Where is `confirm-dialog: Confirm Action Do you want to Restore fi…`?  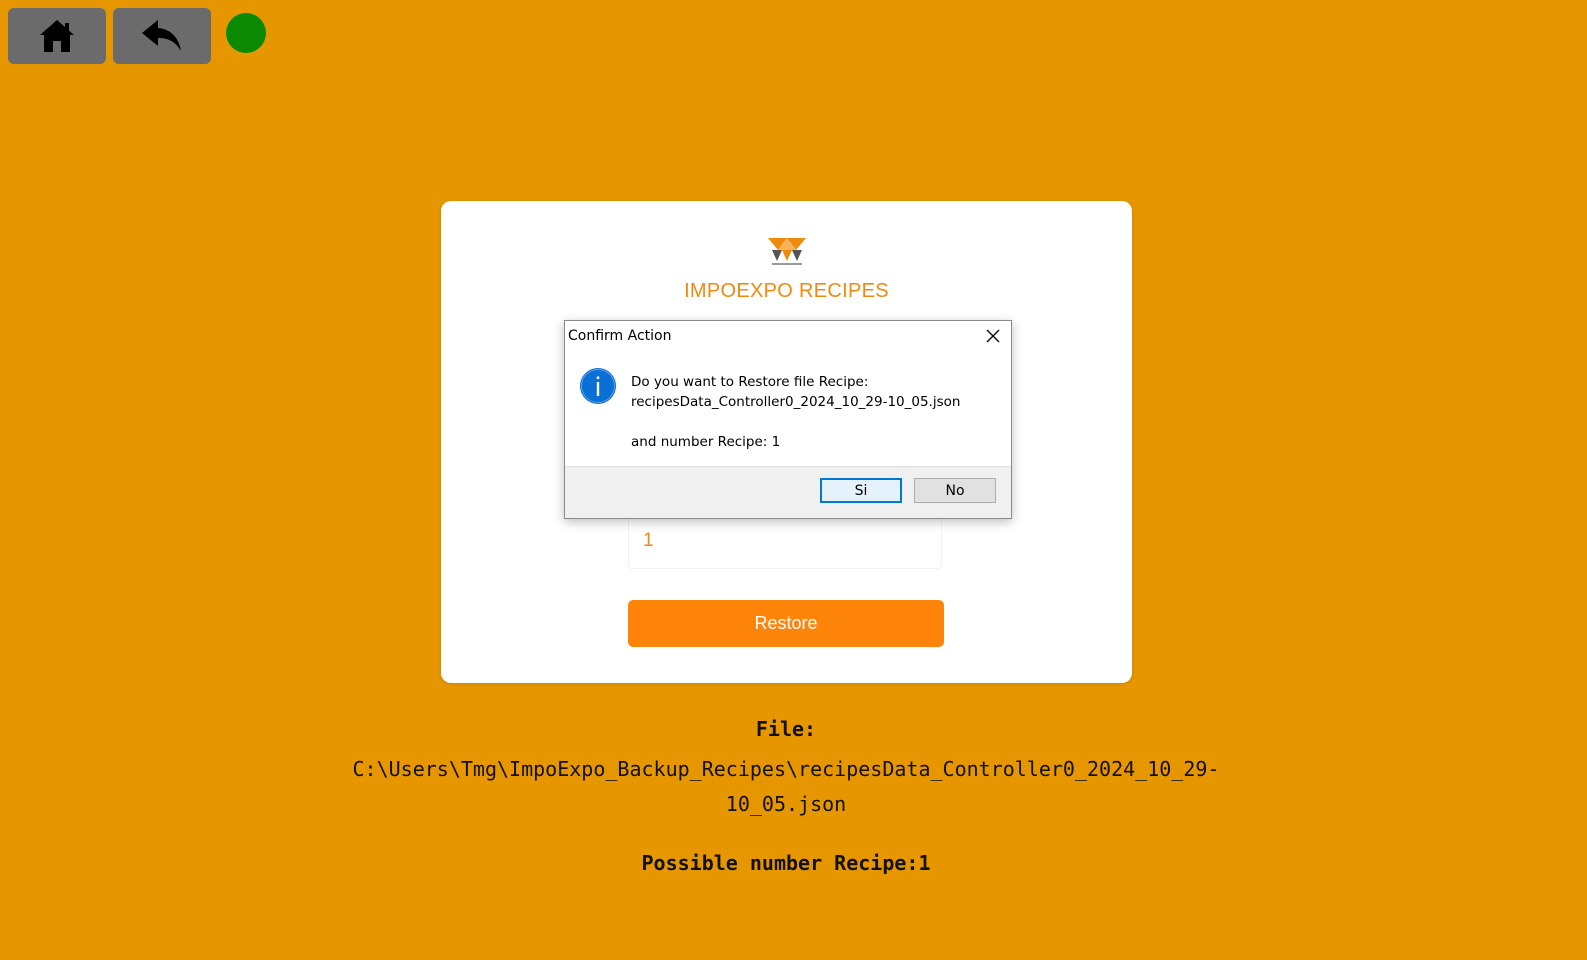 confirm-dialog: Confirm Action Do you want to Restore fi… is located at coordinates (788, 419).